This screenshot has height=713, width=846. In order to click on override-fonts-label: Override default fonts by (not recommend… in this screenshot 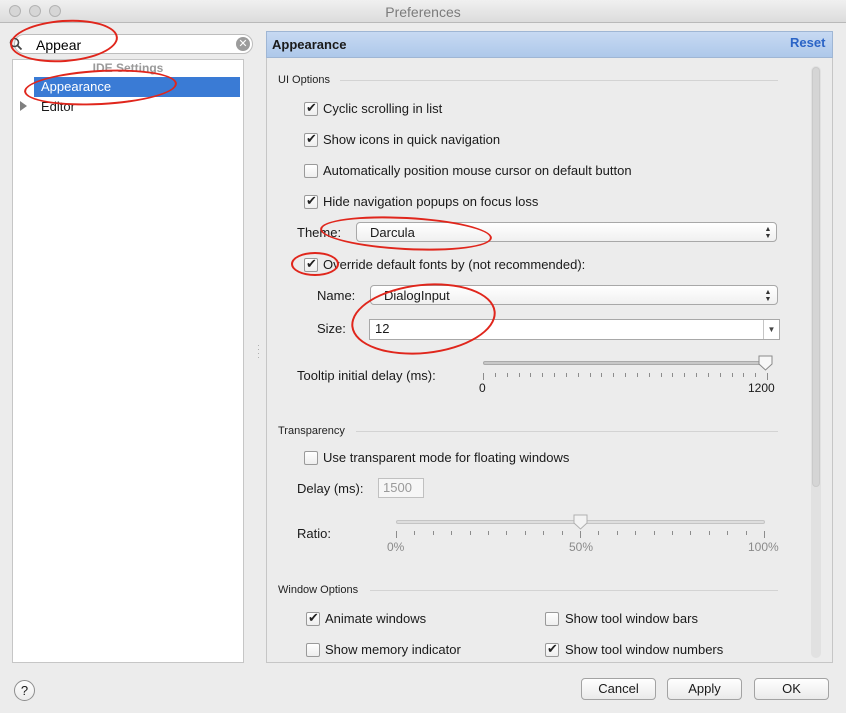, I will do `click(454, 264)`.